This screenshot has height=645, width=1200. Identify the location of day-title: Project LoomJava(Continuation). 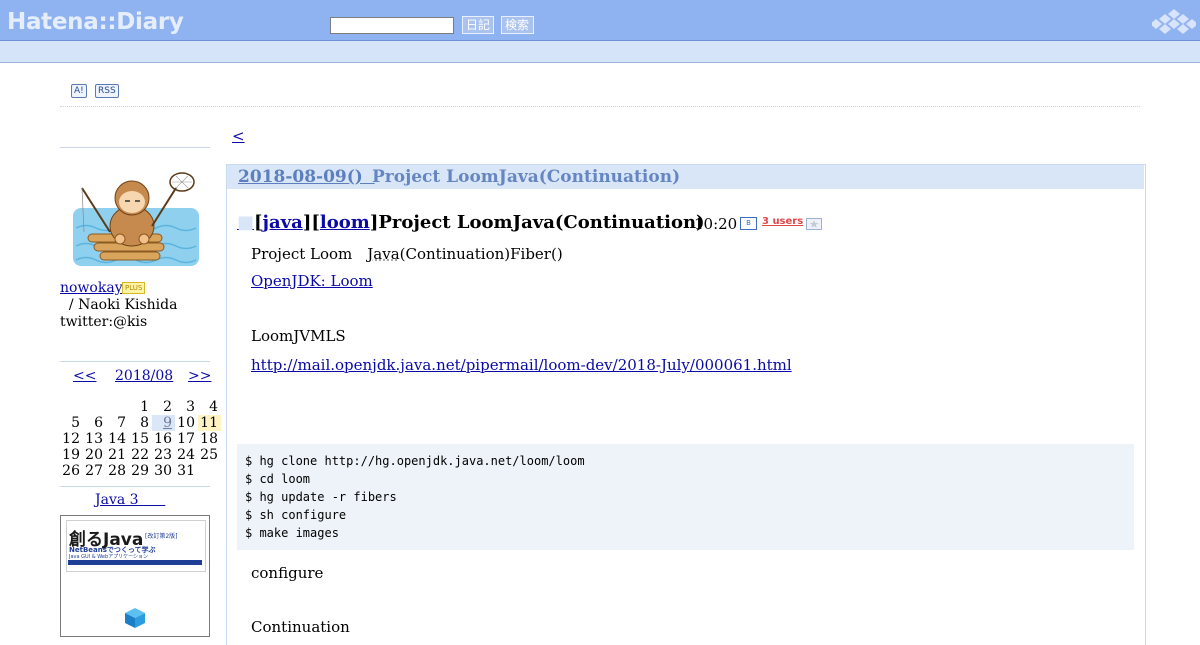
(526, 177).